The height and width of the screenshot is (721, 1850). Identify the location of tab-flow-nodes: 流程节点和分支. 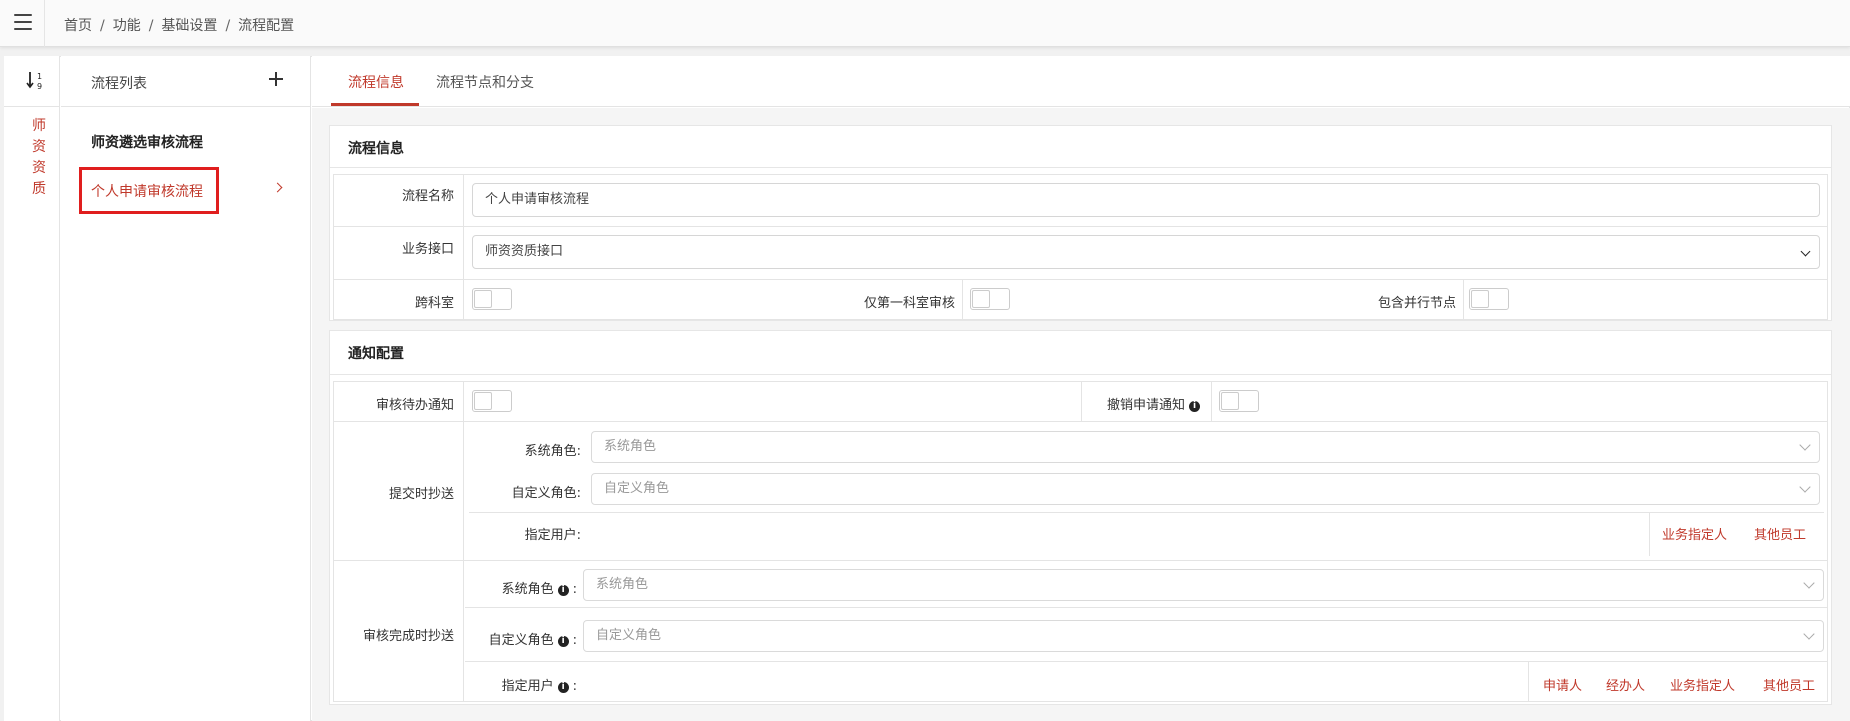
(485, 82).